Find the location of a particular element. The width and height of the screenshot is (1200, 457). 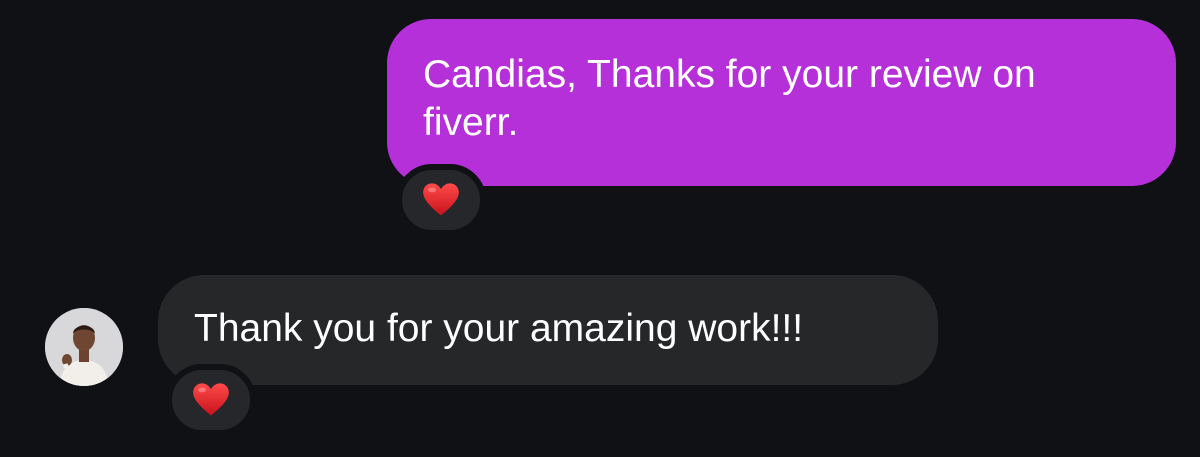

avatar-photo is located at coordinates (84, 347).